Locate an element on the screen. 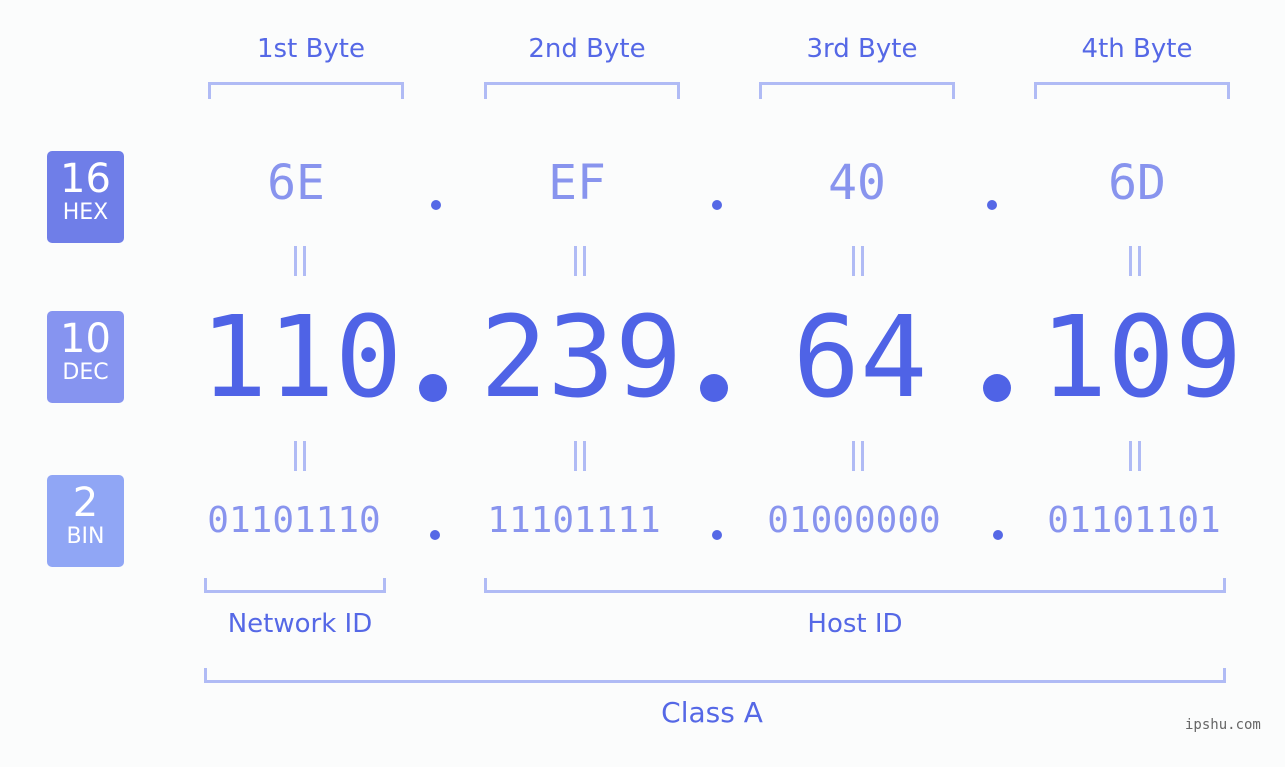 The image size is (1285, 767). bin-byte-2: 11101111 is located at coordinates (574, 520).